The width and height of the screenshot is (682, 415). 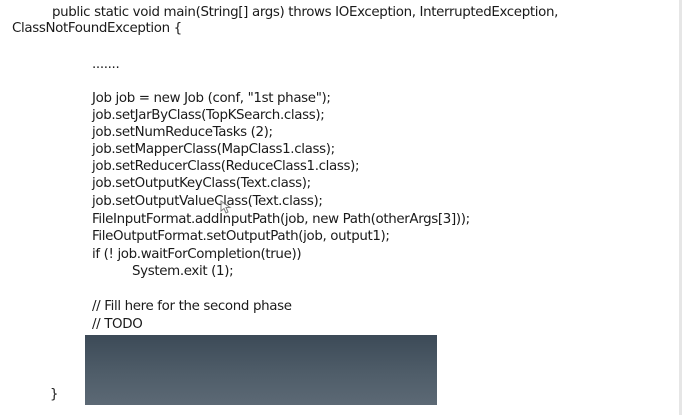 I want to click on code-line: job.setOutputValueClass(Text.class);, so click(x=207, y=201).